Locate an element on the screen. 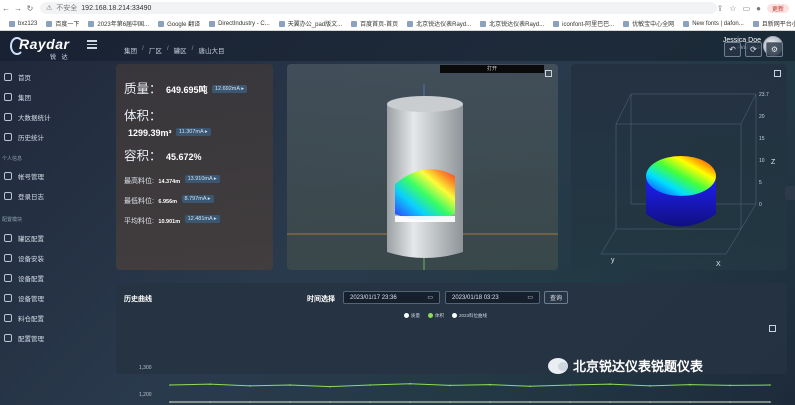 The width and height of the screenshot is (795, 405). bookmark-star-icon: ☆ is located at coordinates (732, 8).